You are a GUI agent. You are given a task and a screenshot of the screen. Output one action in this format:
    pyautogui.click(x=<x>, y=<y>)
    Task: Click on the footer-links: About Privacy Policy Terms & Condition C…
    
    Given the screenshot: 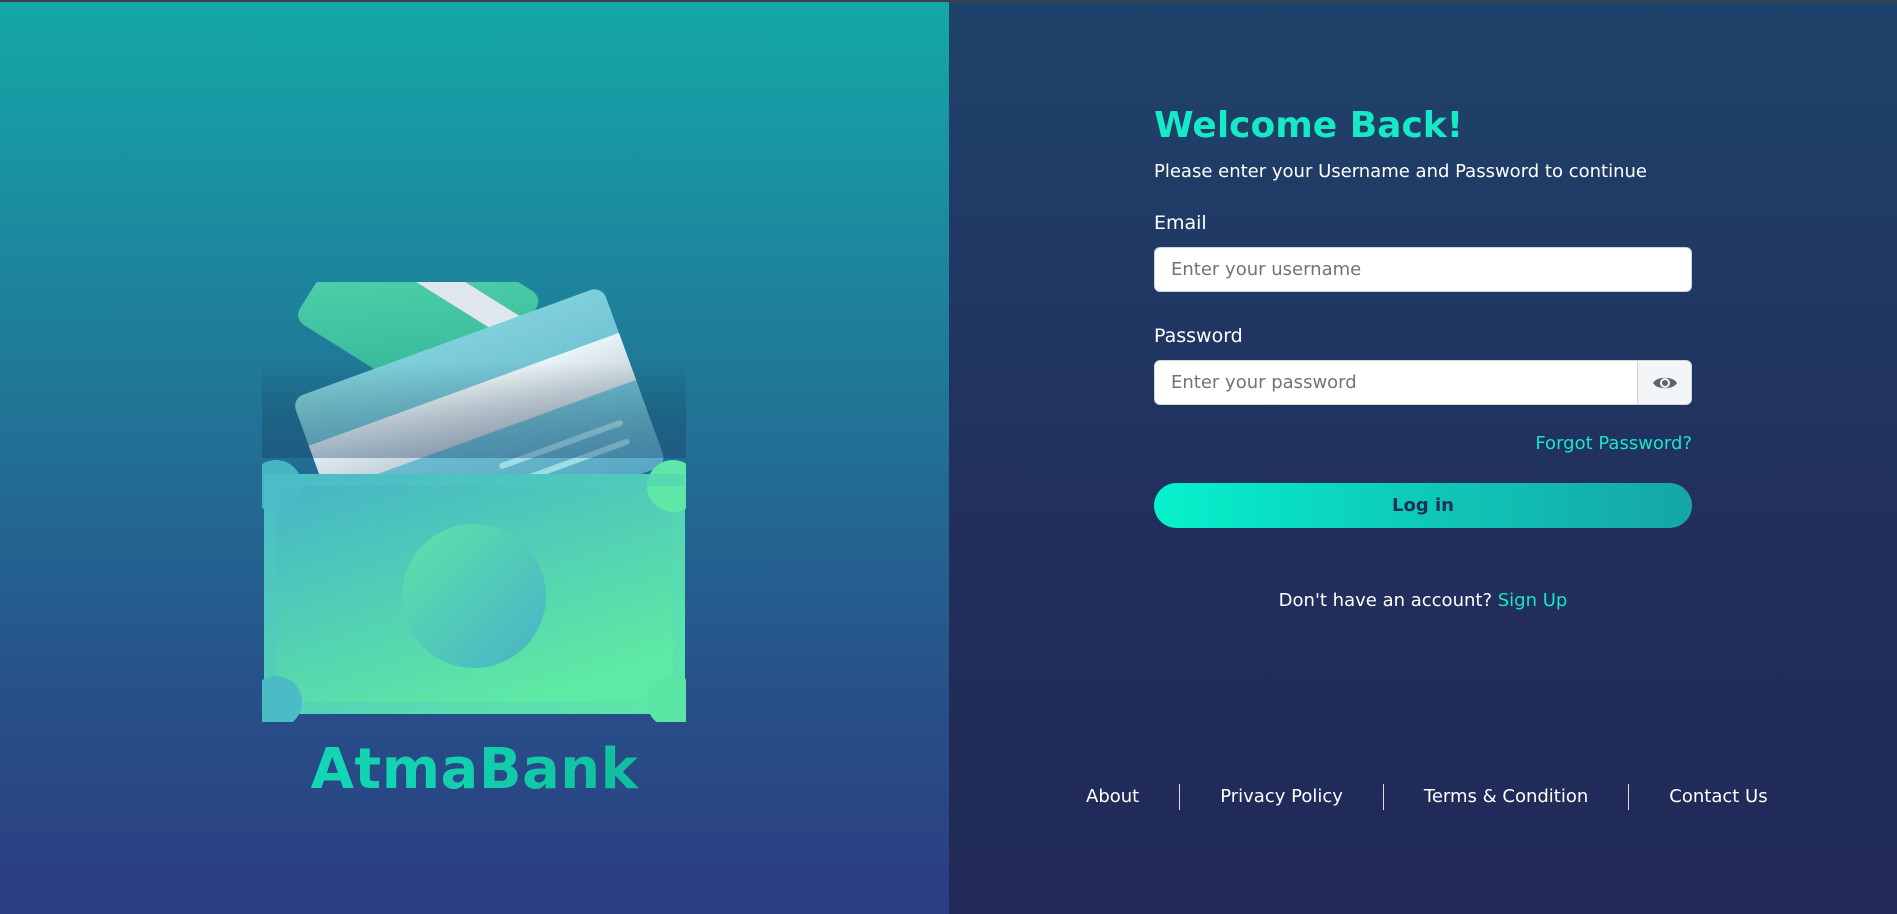 What is the action you would take?
    pyautogui.click(x=1447, y=797)
    